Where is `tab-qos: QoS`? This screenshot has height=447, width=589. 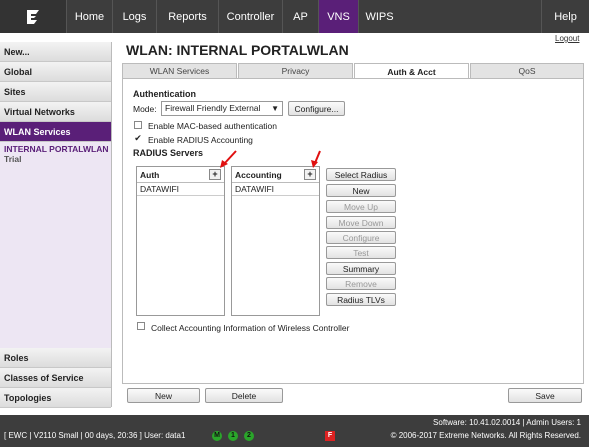 tab-qos: QoS is located at coordinates (527, 70).